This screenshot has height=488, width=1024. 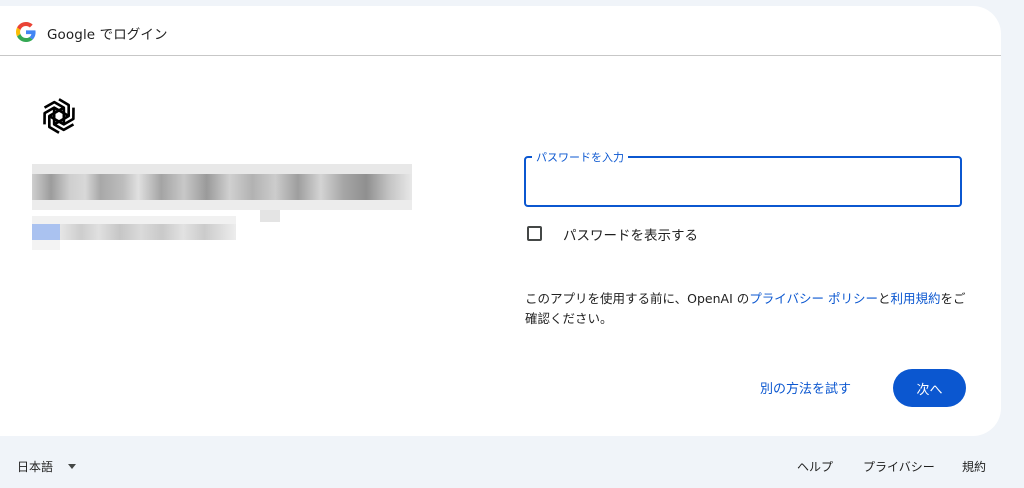 I want to click on header-title: Google でログイン, so click(x=107, y=35).